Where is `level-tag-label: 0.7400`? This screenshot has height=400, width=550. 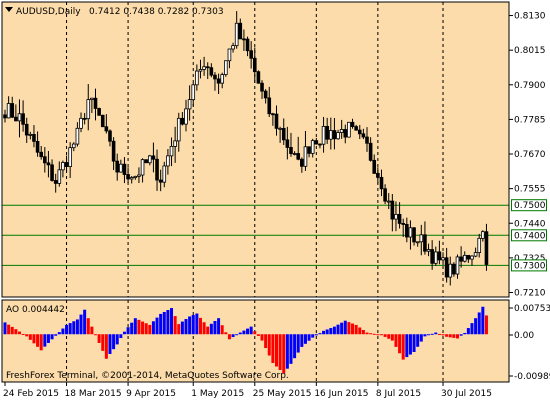 level-tag-label: 0.7400 is located at coordinates (530, 236).